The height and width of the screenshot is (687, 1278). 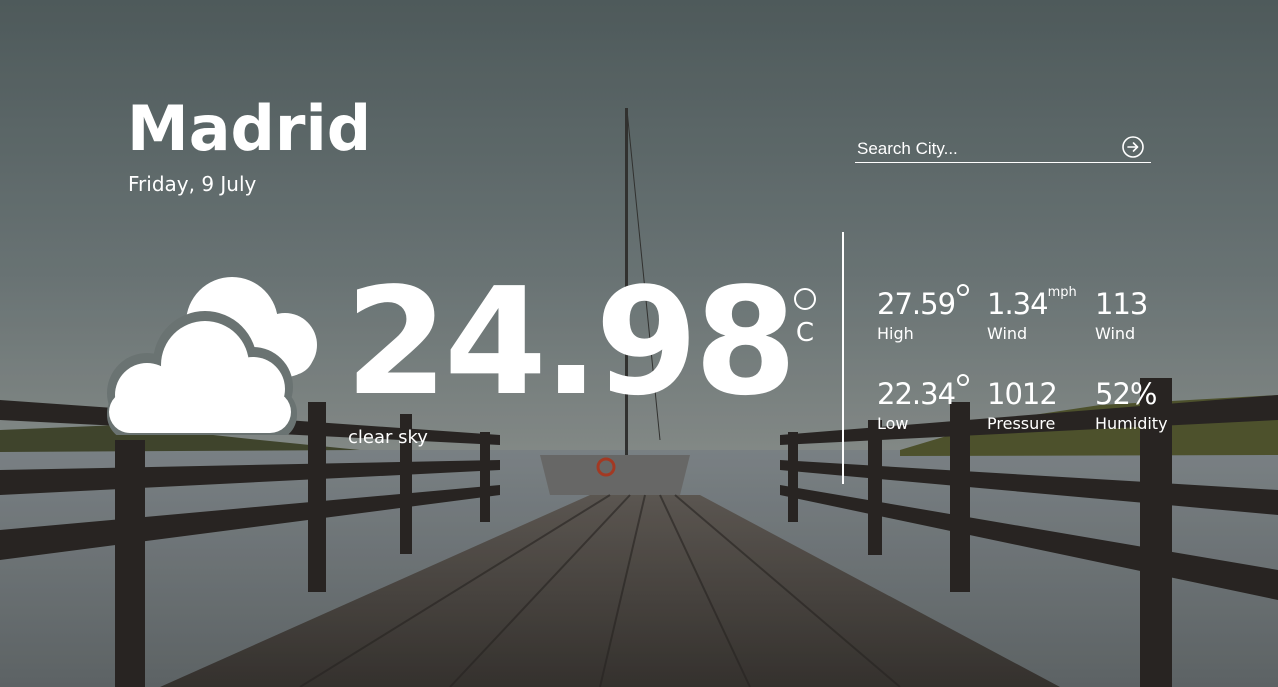 What do you see at coordinates (982, 149) in the screenshot?
I see `search-input` at bounding box center [982, 149].